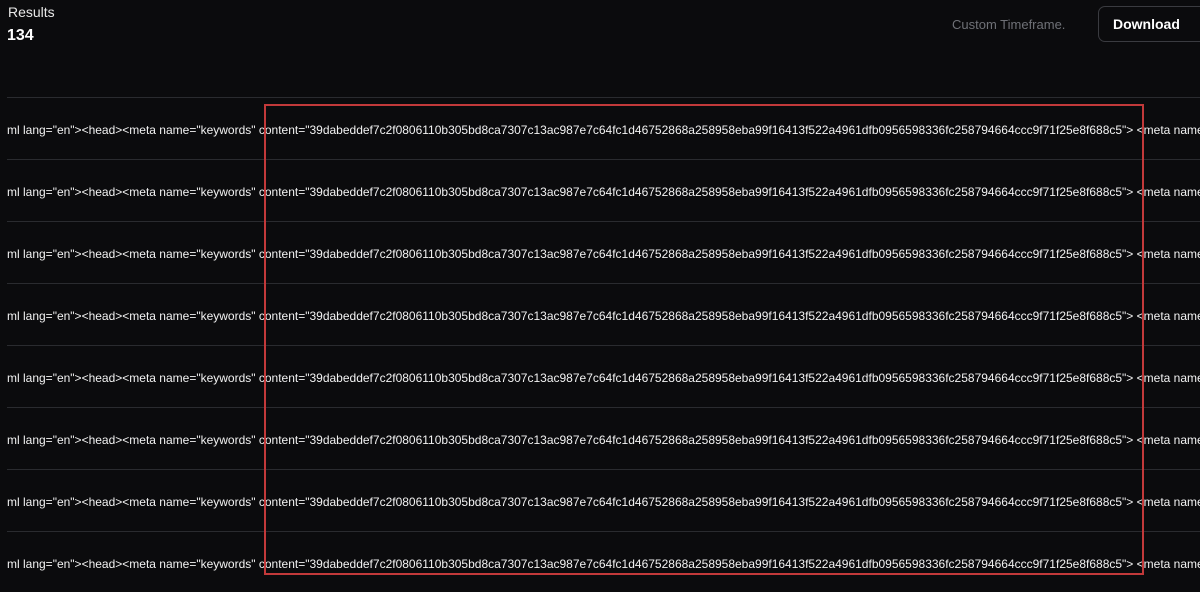 The height and width of the screenshot is (592, 1200). Describe the element at coordinates (20, 35) in the screenshot. I see `results-count: 134` at that location.